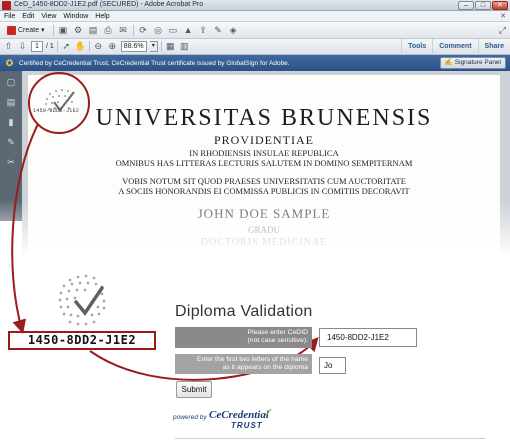 Image resolution: width=510 pixels, height=442 pixels. I want to click on signature-panel-button: ✍ Signature Panel, so click(472, 63).